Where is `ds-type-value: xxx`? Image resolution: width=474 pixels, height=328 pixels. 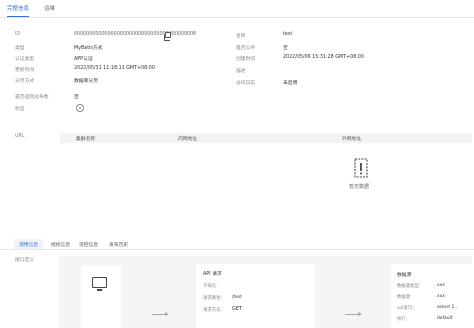 ds-type-value: xxx is located at coordinates (441, 285).